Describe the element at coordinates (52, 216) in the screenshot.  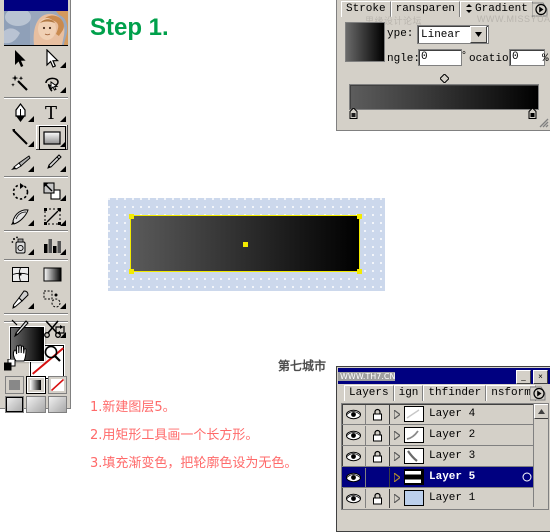
I see `free-transform-tool` at that location.